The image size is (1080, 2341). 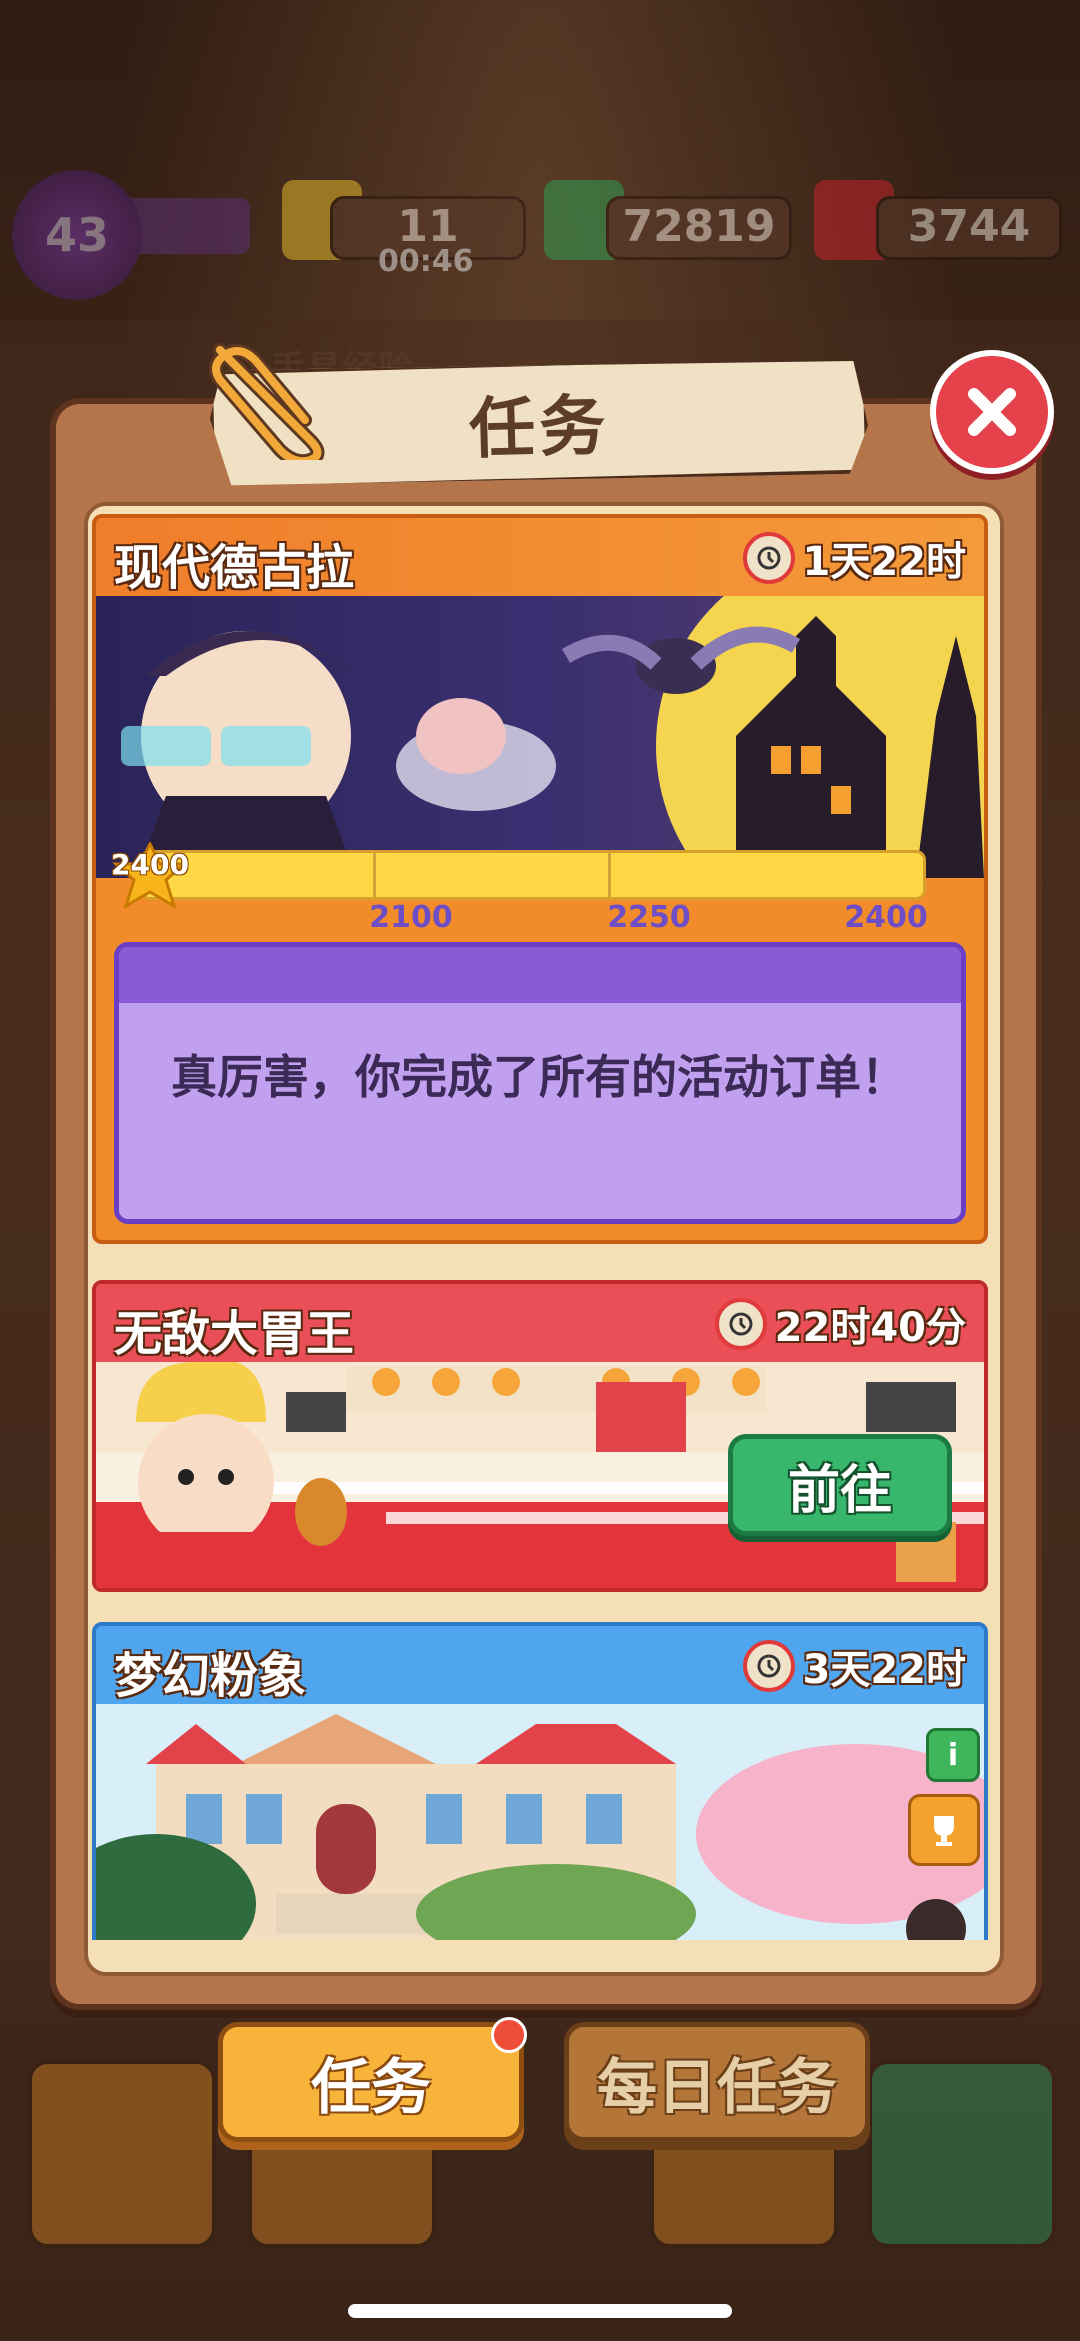 What do you see at coordinates (234, 1334) in the screenshot?
I see `event-title: 无敌大胃王` at bounding box center [234, 1334].